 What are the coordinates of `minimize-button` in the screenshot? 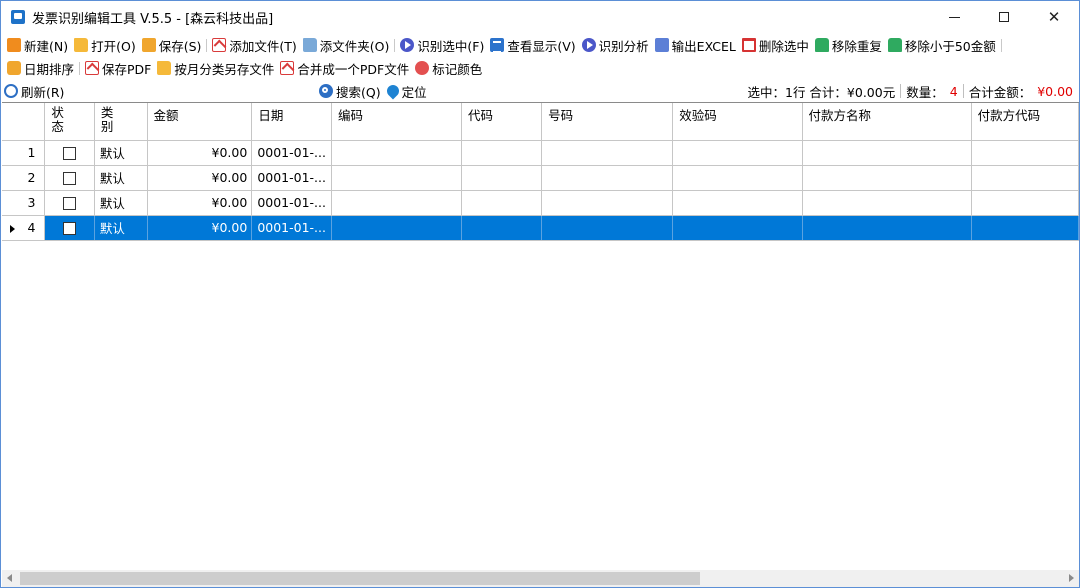 It's located at (954, 17).